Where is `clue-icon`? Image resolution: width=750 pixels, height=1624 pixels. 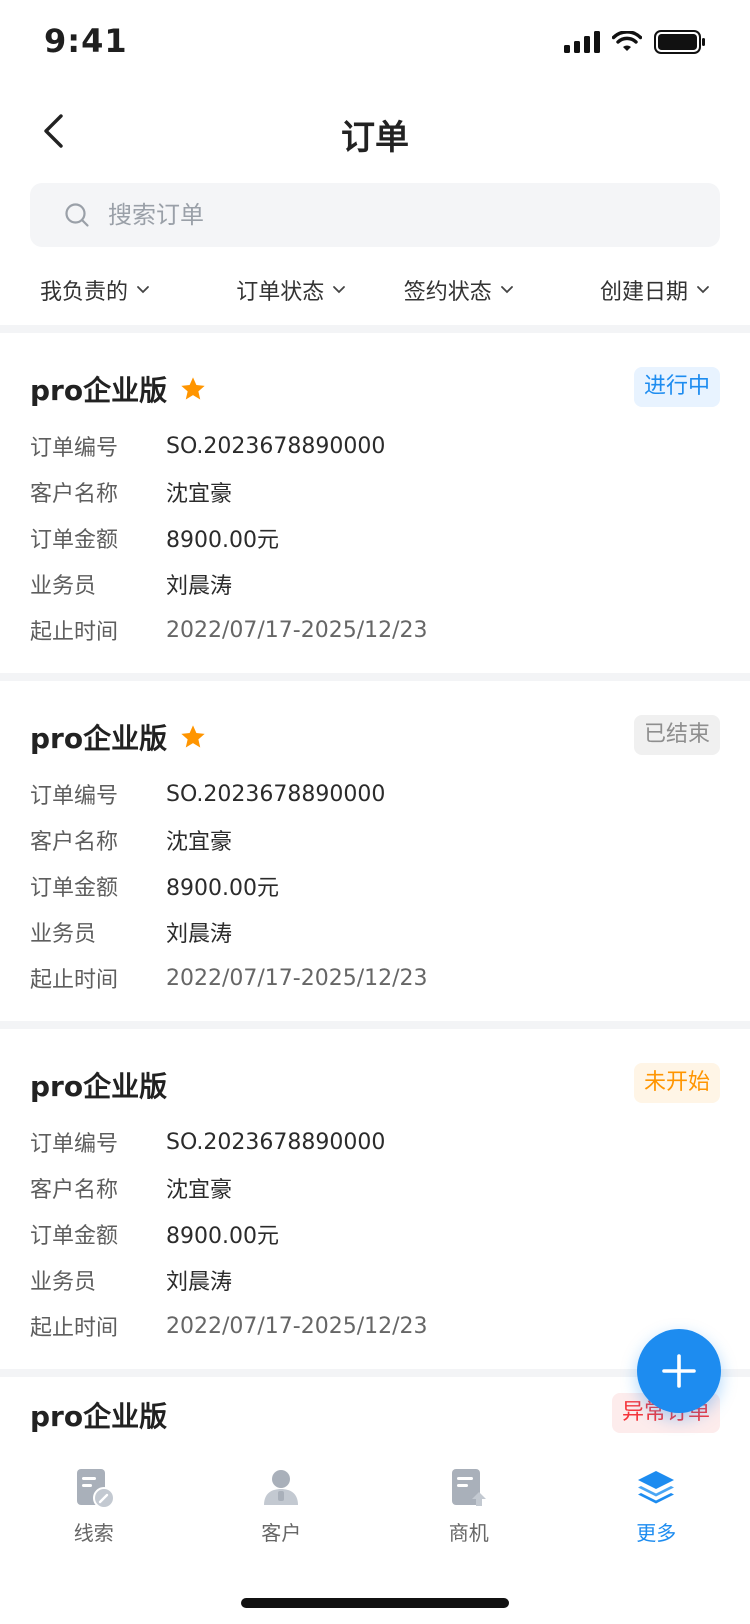
clue-icon is located at coordinates (95, 1489).